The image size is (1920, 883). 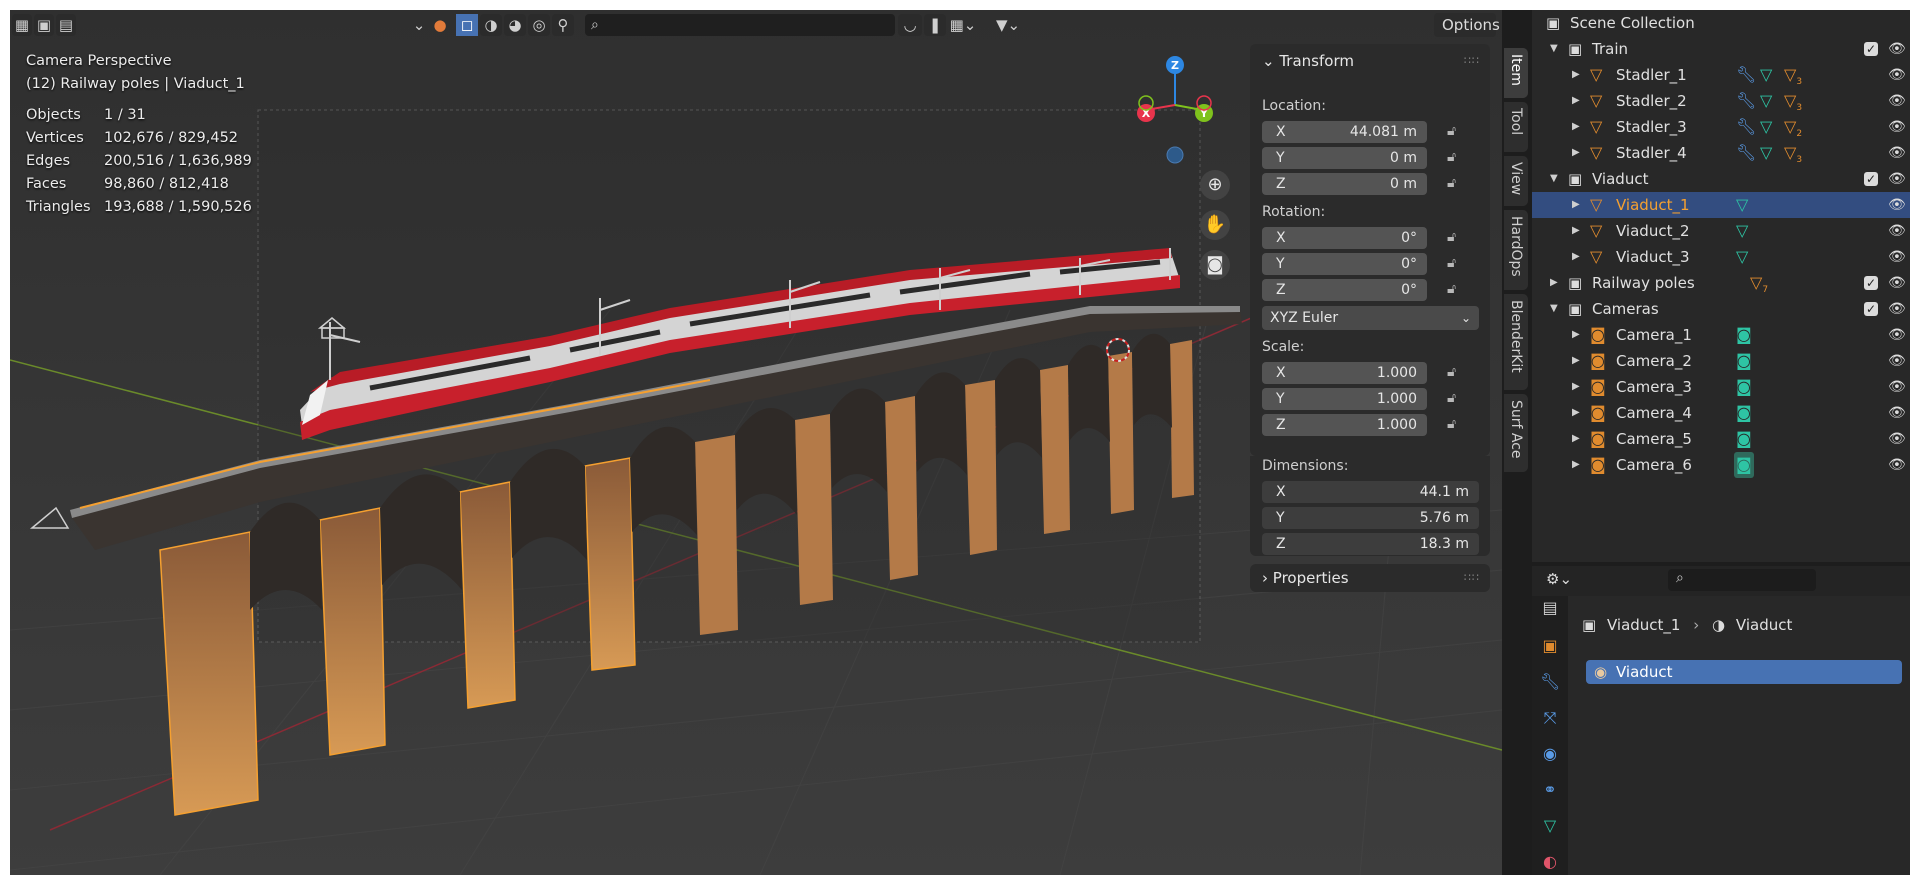 I want to click on collection-row-viaduct: ▼ ▣ Viaduct ✓ 👁︎, so click(x=1721, y=179).